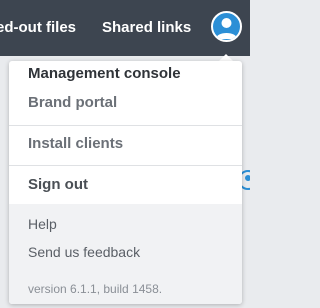  I want to click on menu-item-install-clients: Install clients, so click(75, 144).